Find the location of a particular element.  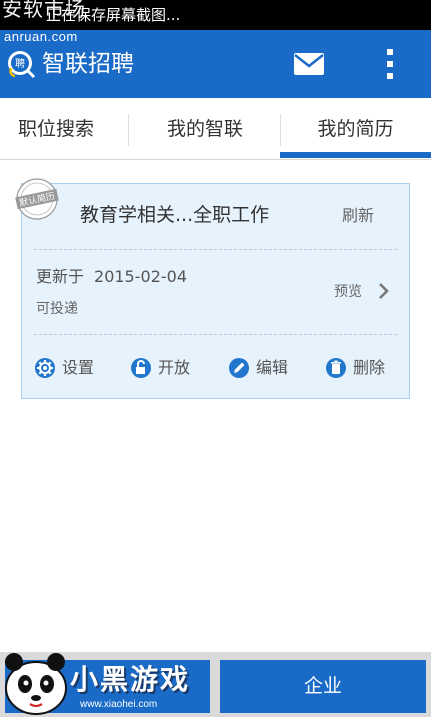

updated-info: 更新于 2015-02-04 is located at coordinates (111, 277).